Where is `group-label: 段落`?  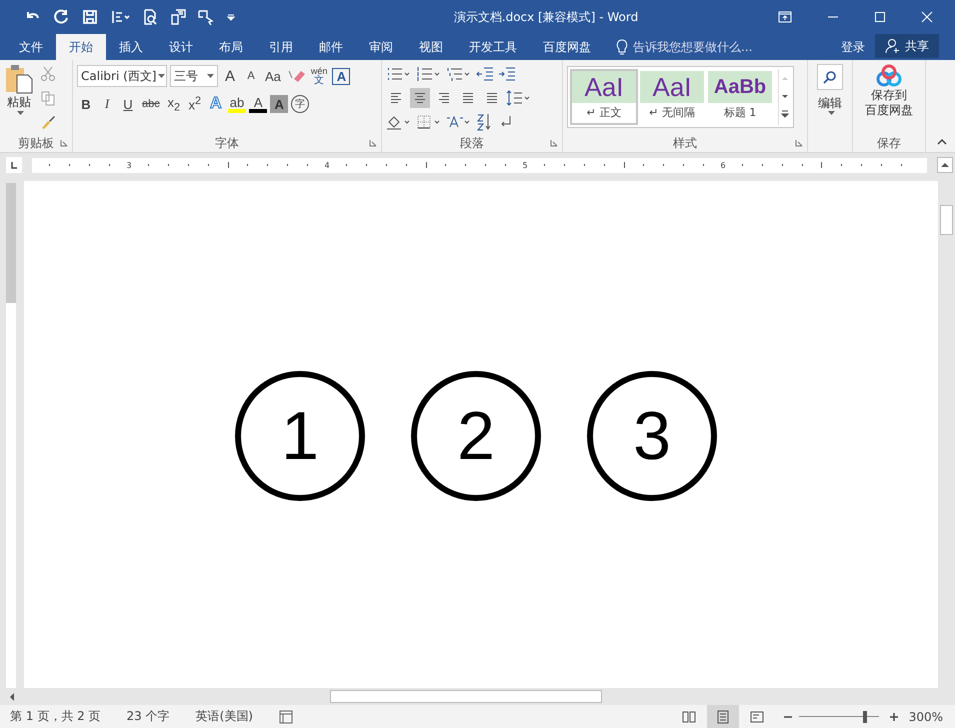 group-label: 段落 is located at coordinates (472, 143).